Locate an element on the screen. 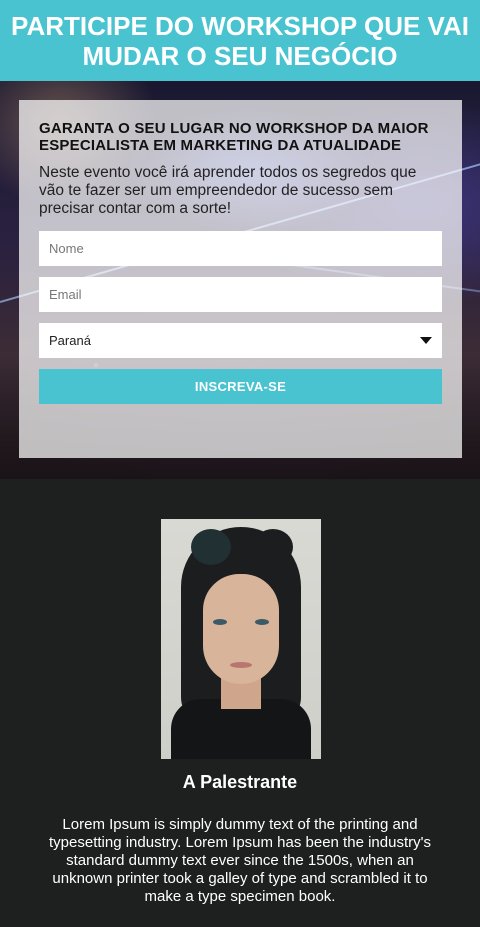  email-field: Email is located at coordinates (240, 294).